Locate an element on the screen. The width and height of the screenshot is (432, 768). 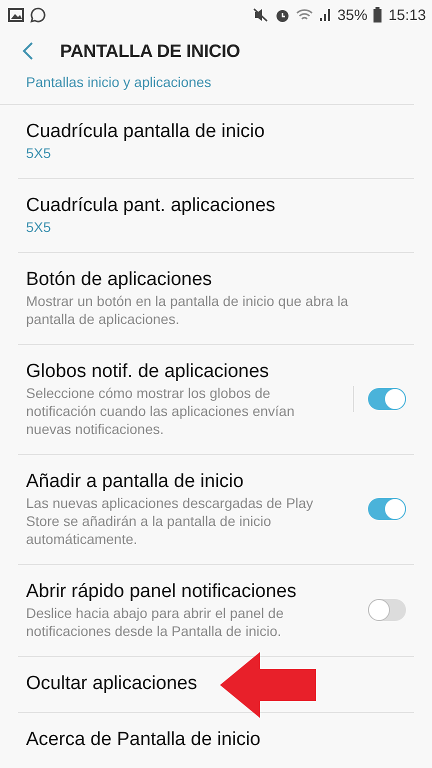
alarm-icon is located at coordinates (282, 15).